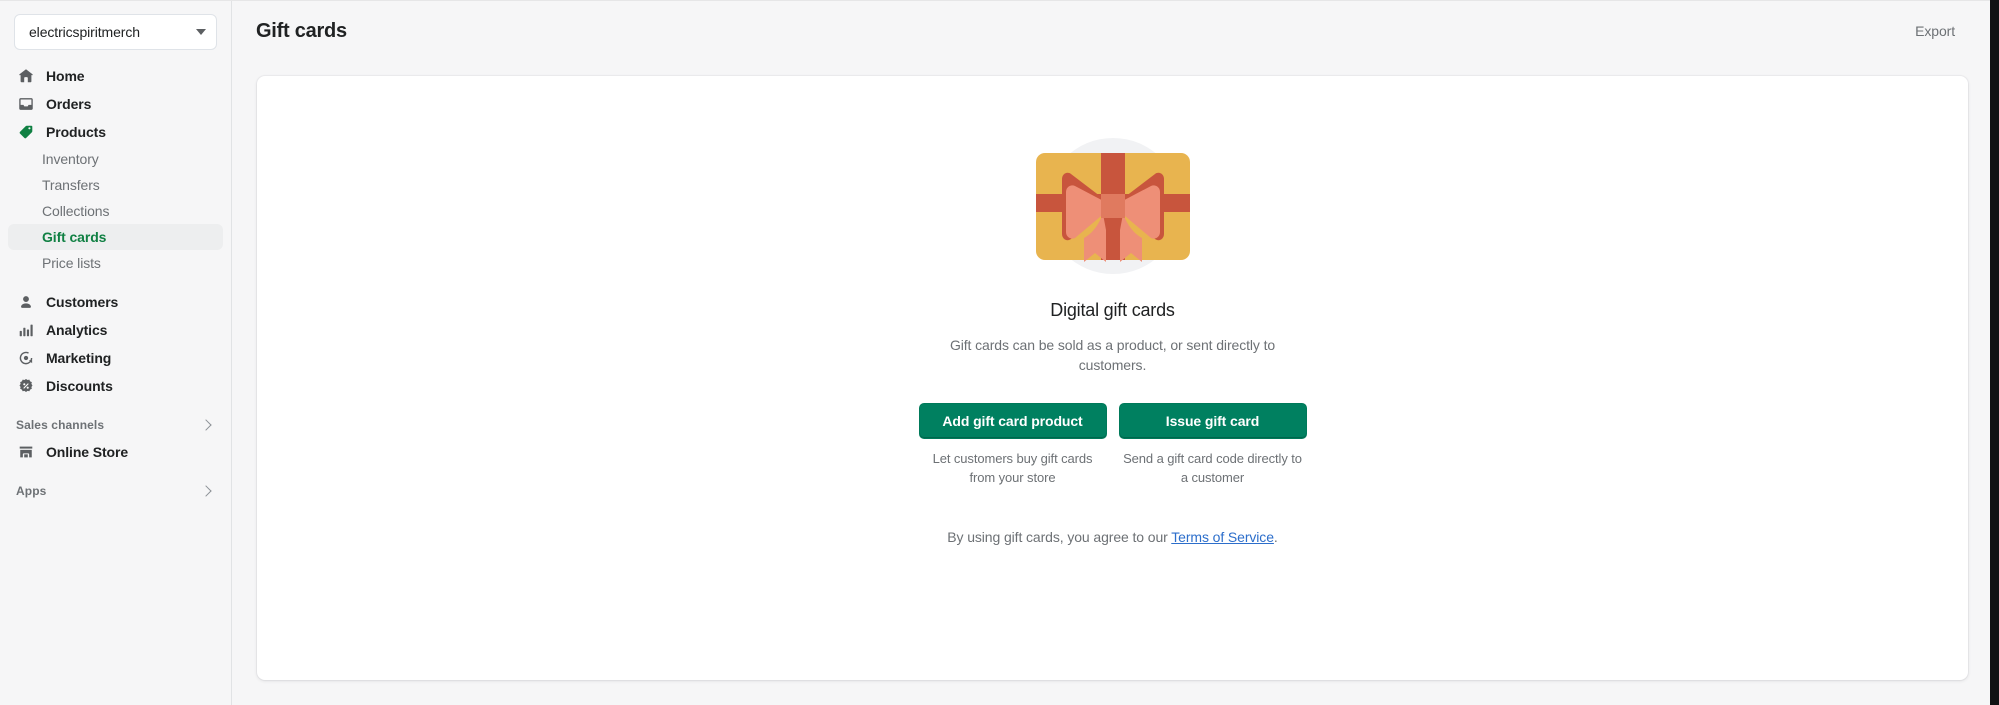 This screenshot has width=1999, height=705. Describe the element at coordinates (79, 386) in the screenshot. I see `sidebar-item-label: Discounts` at that location.